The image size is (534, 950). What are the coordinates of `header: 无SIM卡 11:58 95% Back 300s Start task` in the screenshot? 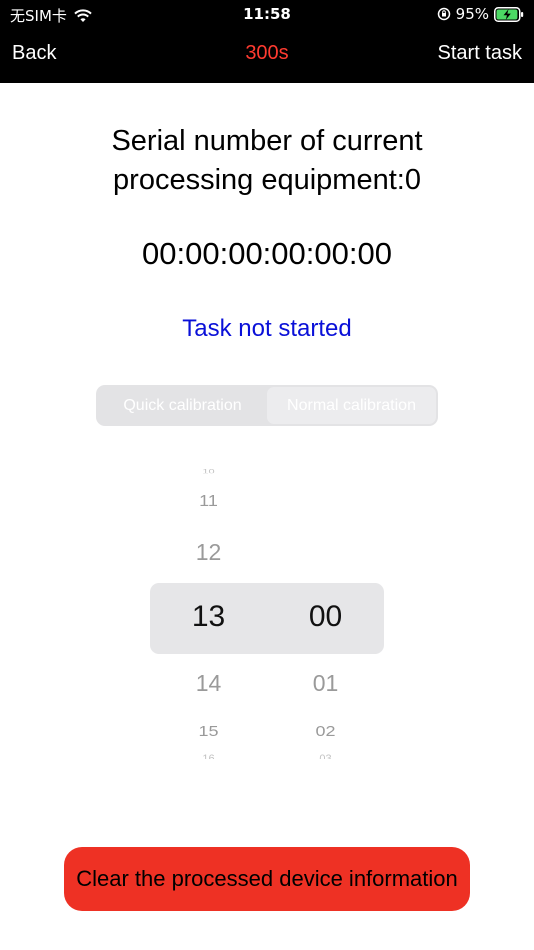 It's located at (267, 41).